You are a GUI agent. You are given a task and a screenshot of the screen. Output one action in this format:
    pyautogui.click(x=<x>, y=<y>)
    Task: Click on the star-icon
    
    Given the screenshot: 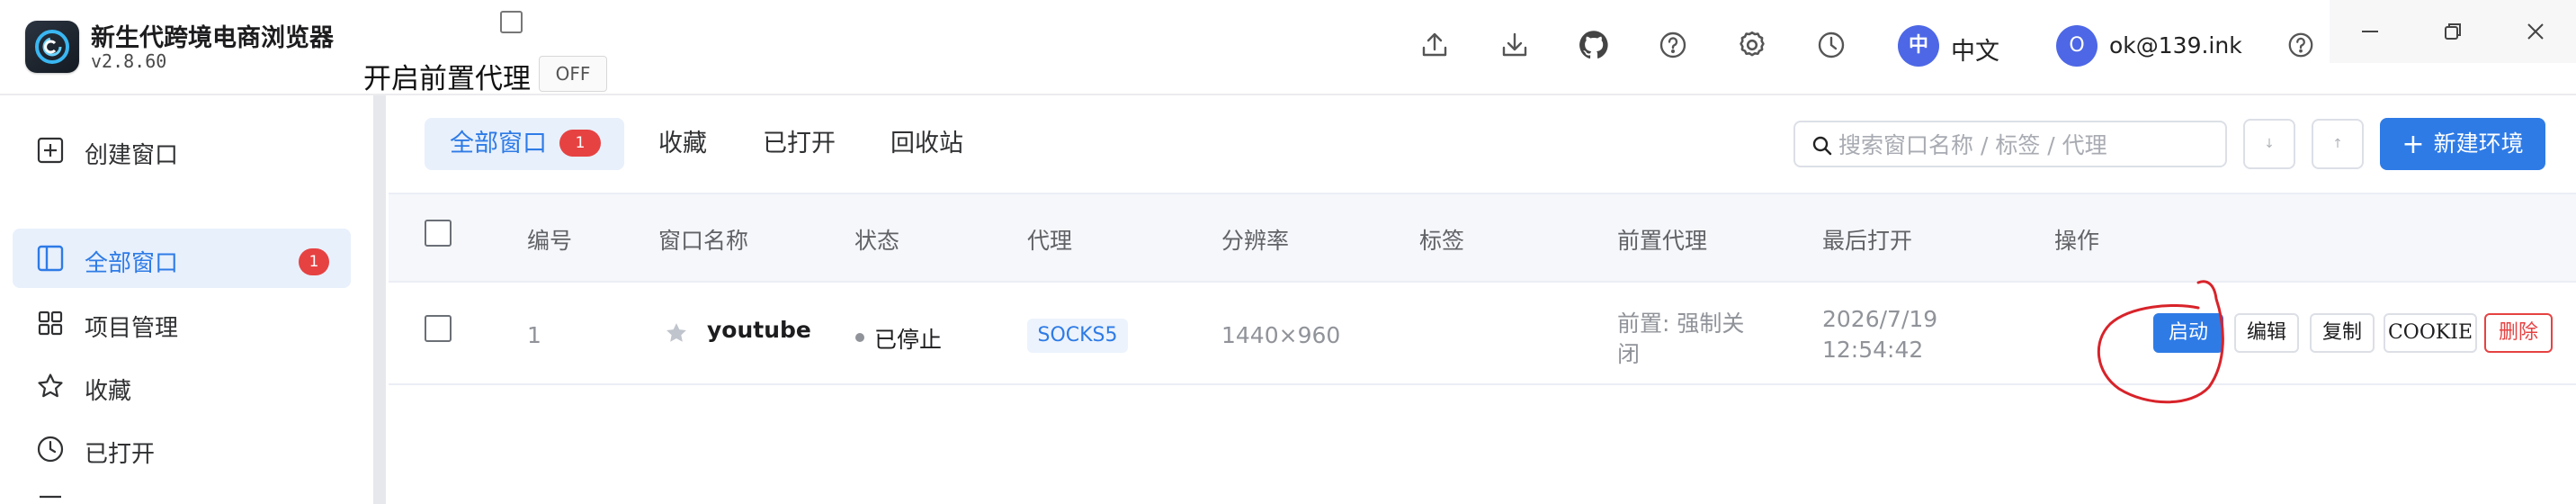 What is the action you would take?
    pyautogui.click(x=50, y=386)
    